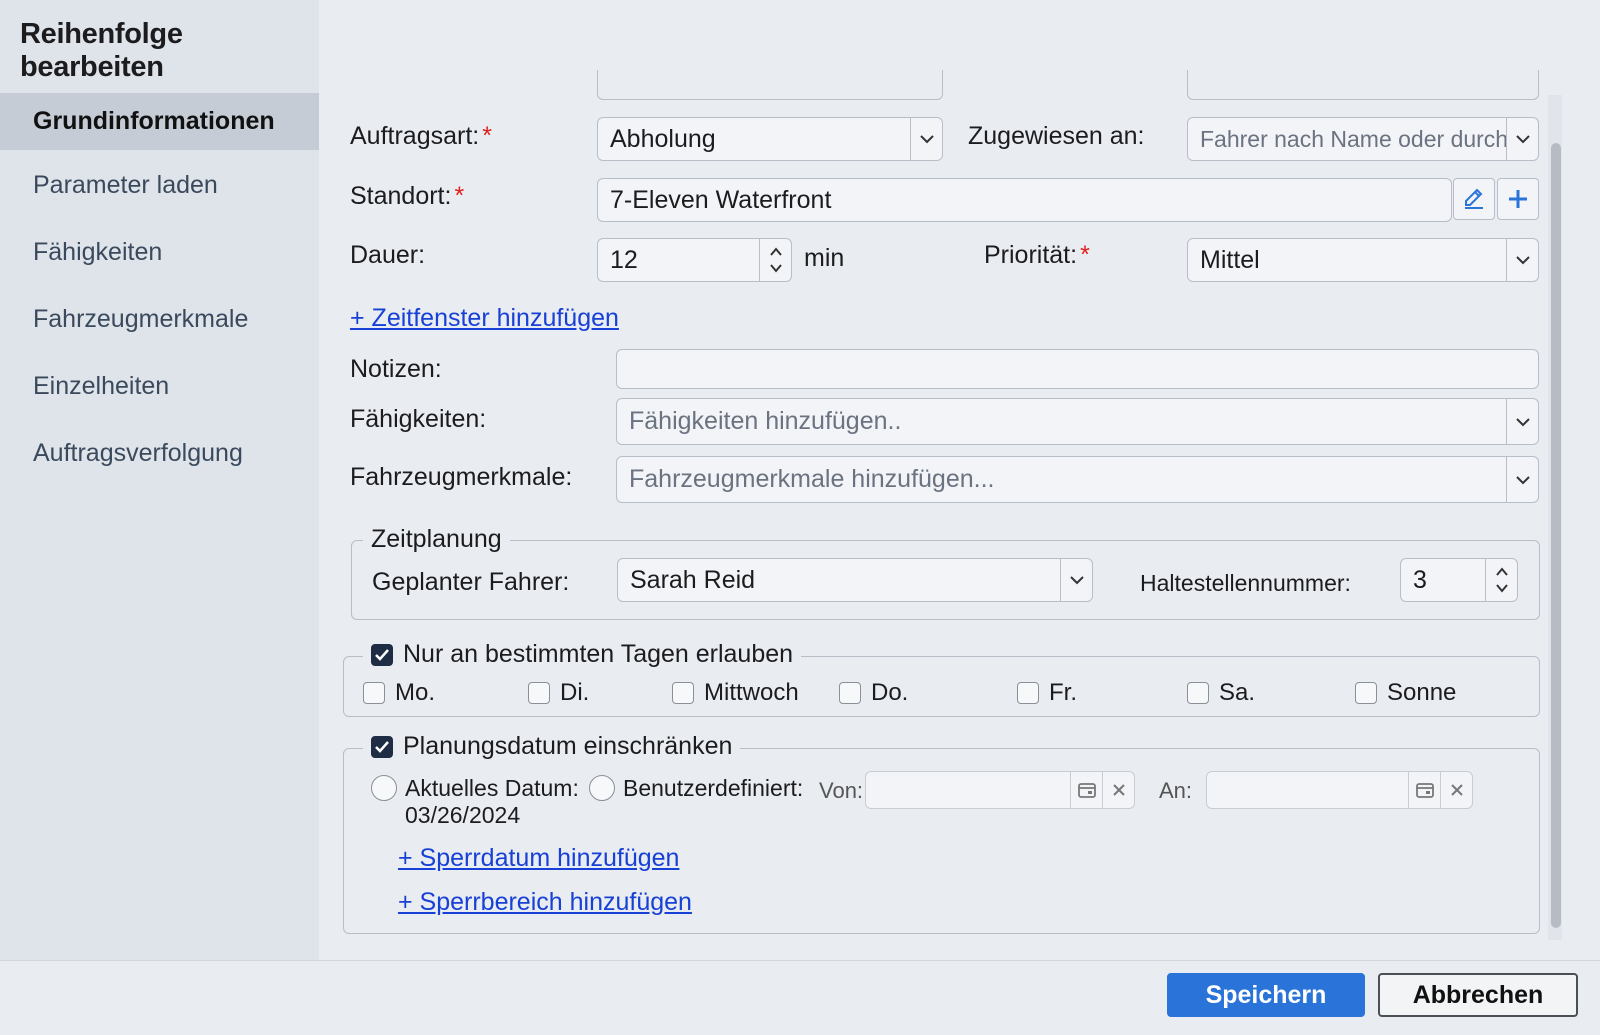 The image size is (1600, 1035). What do you see at coordinates (765, 421) in the screenshot?
I see `faehigkeiten-placeholder: Fähigkeiten hinzufügen..` at bounding box center [765, 421].